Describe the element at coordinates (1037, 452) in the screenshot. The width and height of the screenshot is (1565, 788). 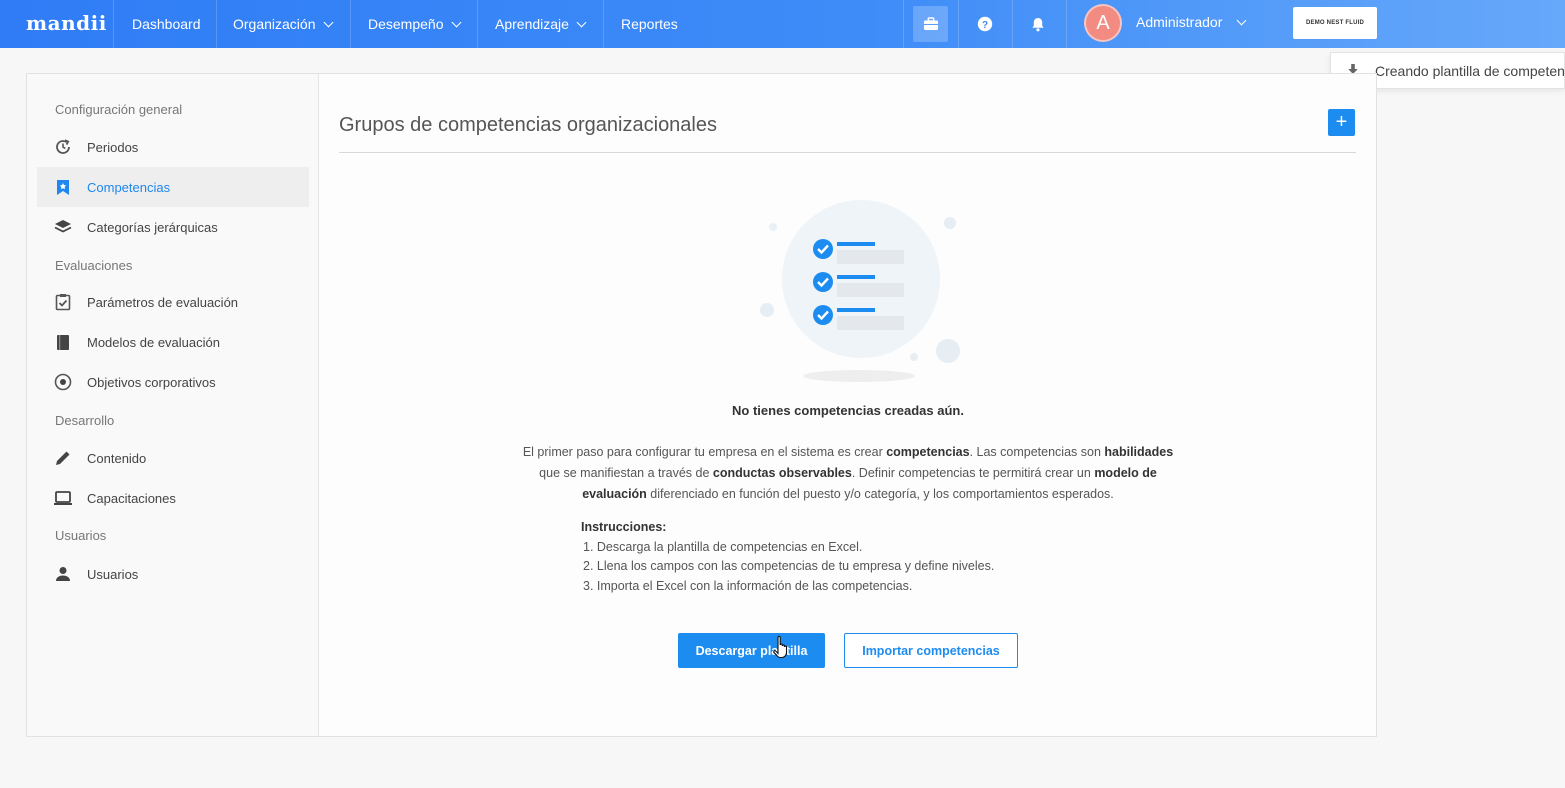
I see `desc-text: . Las competencias son` at that location.